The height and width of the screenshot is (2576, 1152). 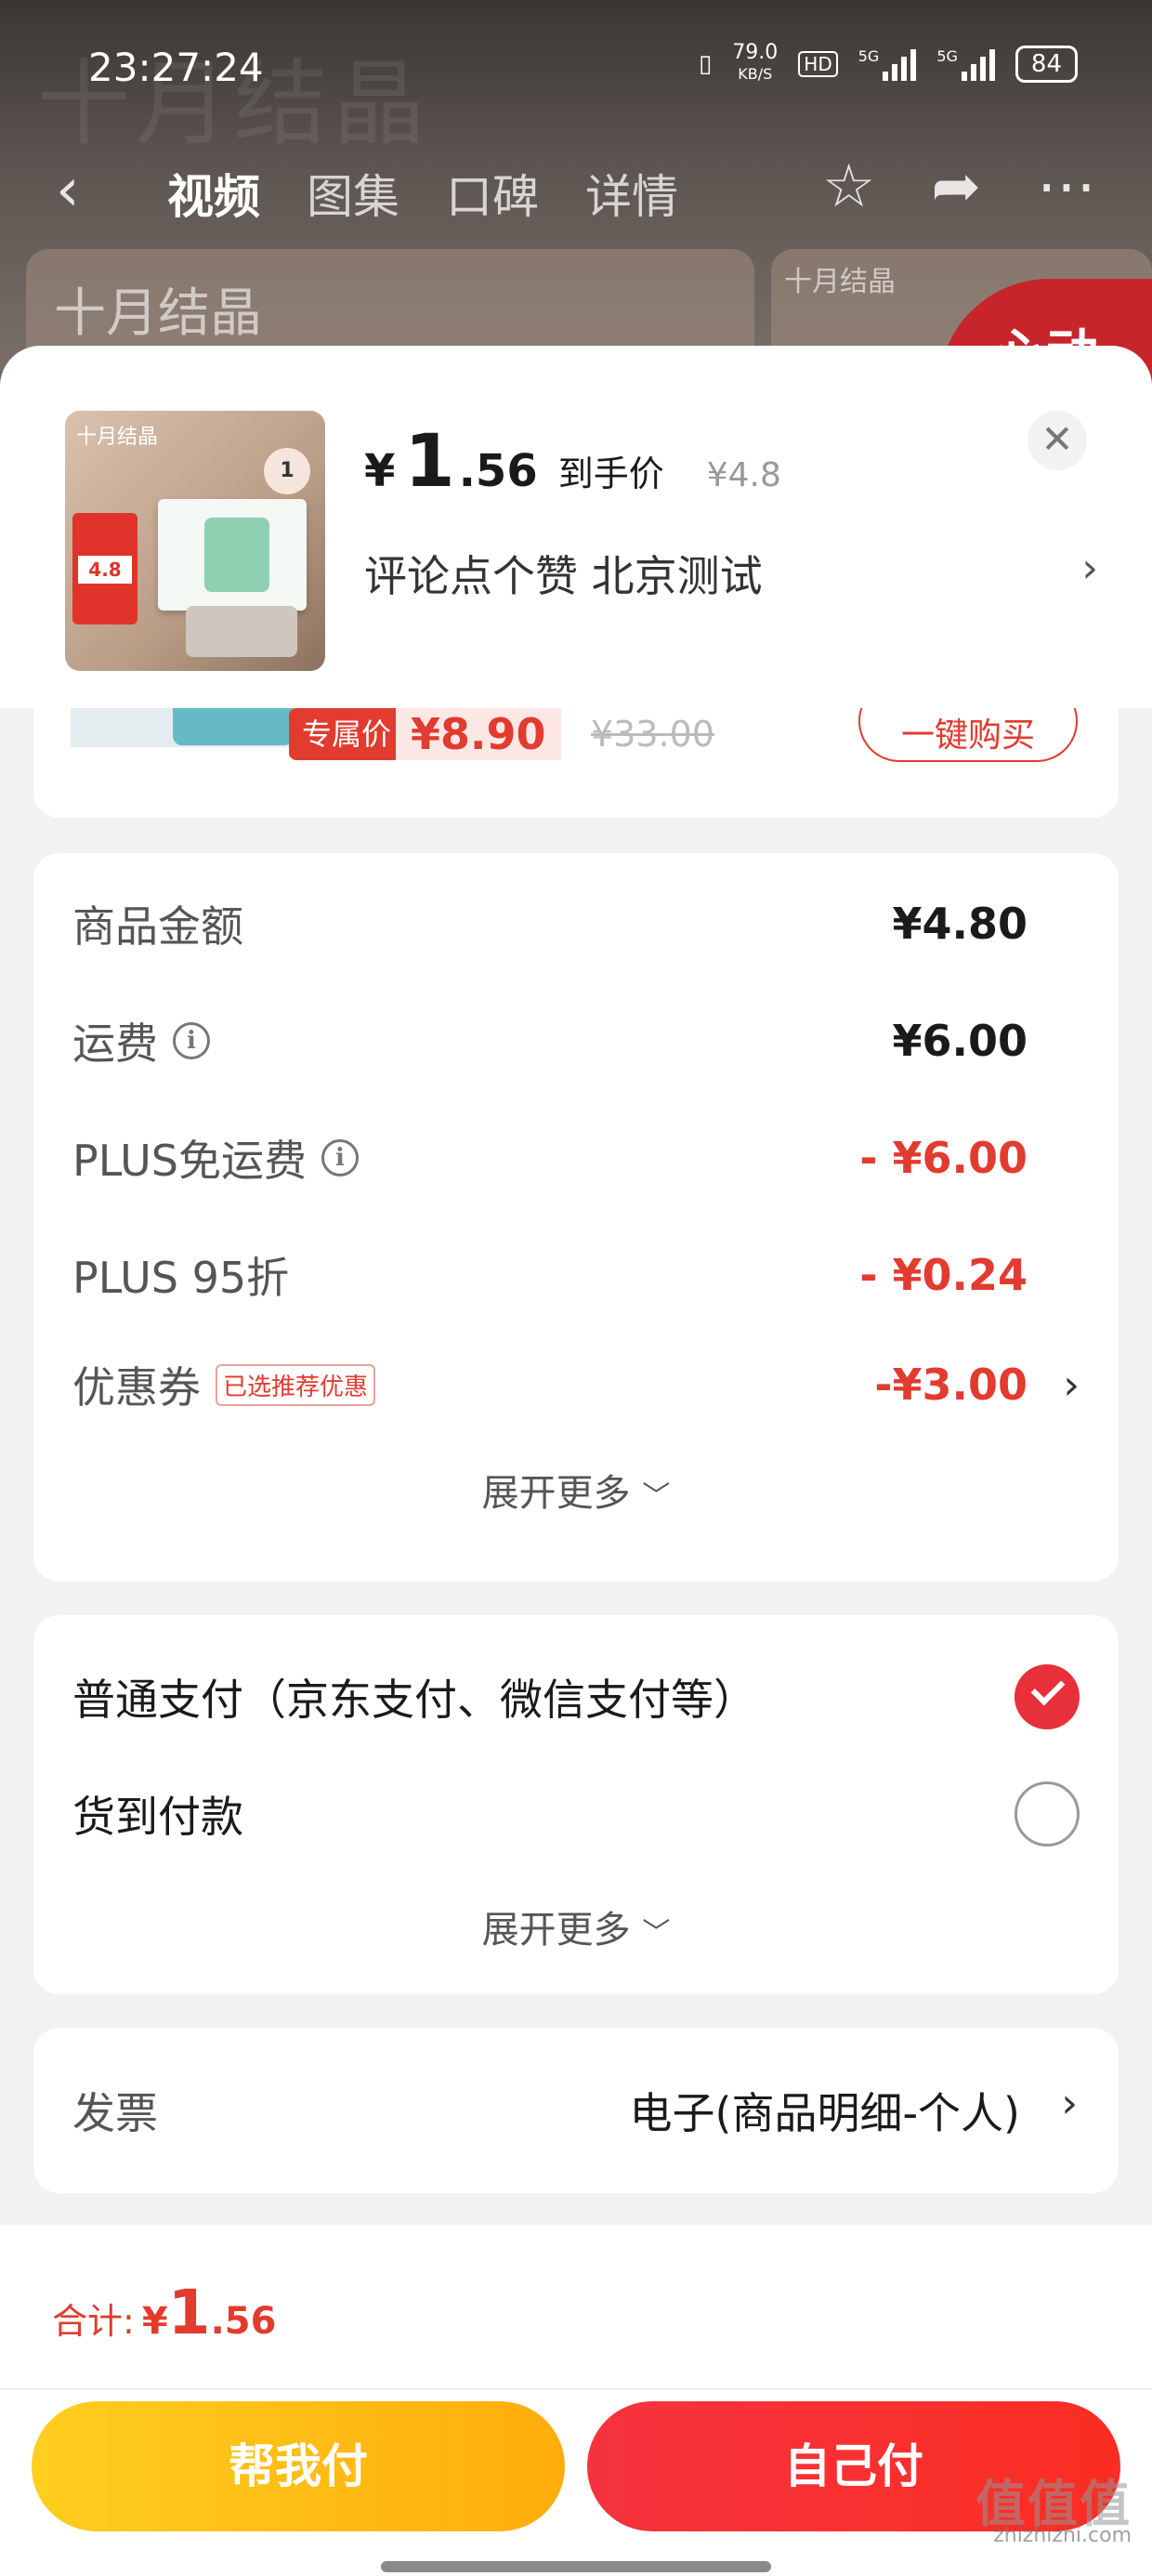 I want to click on product-image-box, so click(x=232, y=555).